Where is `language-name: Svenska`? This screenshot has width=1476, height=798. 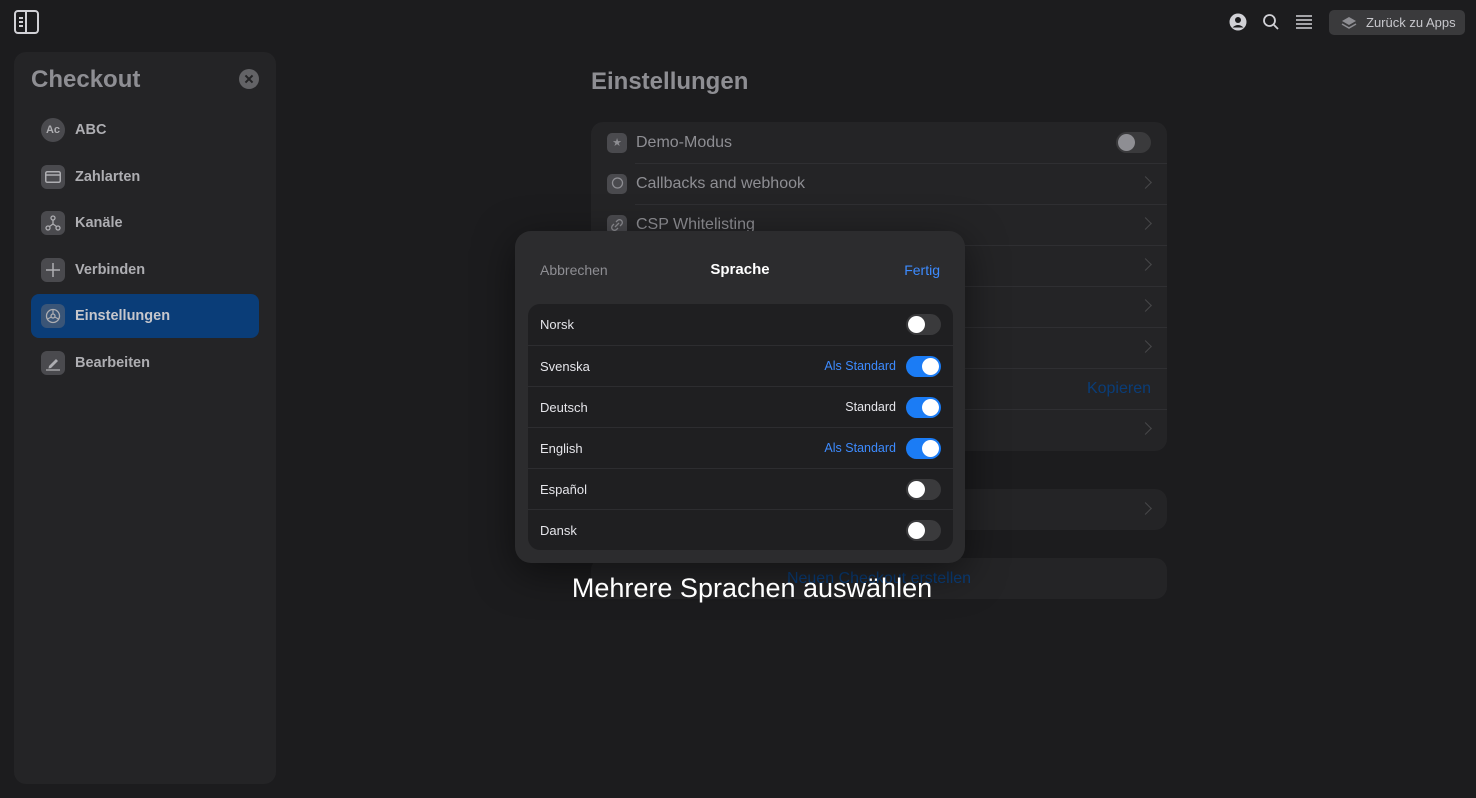 language-name: Svenska is located at coordinates (565, 366).